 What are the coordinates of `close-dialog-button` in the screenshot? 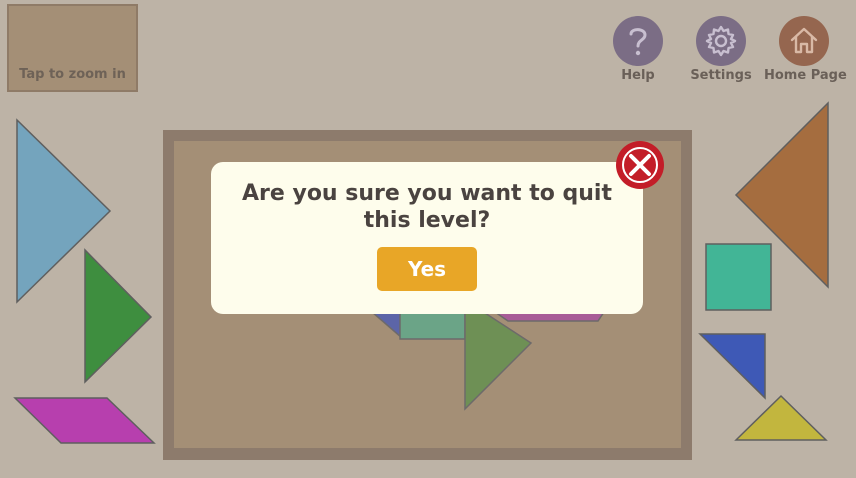 It's located at (640, 165).